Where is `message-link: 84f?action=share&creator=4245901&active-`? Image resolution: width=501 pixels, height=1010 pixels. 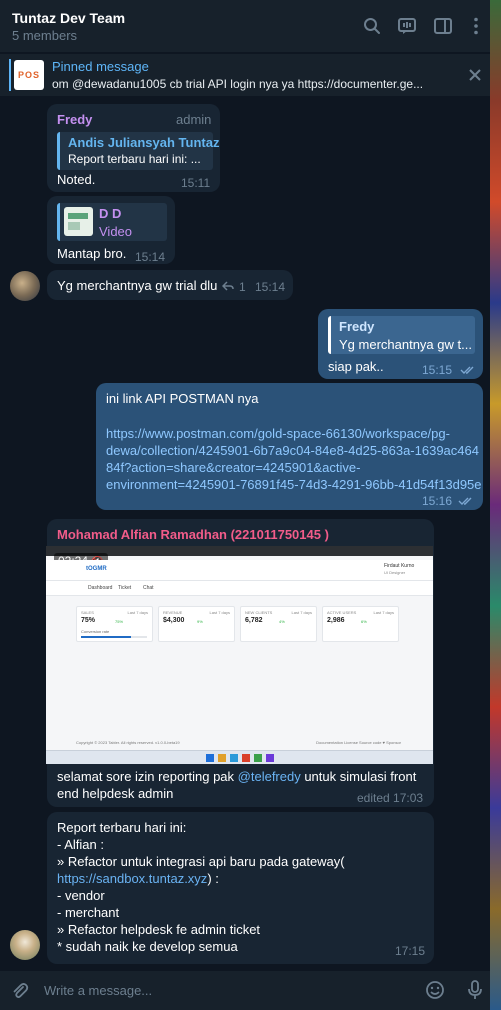 message-link: 84f?action=share&creator=4245901&active- is located at coordinates (233, 467).